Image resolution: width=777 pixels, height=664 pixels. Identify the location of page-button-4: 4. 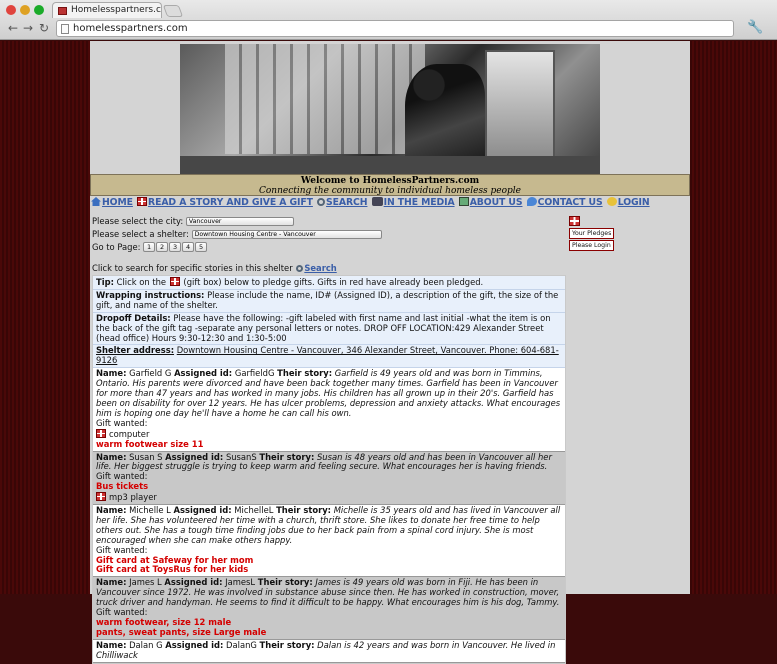
(188, 247).